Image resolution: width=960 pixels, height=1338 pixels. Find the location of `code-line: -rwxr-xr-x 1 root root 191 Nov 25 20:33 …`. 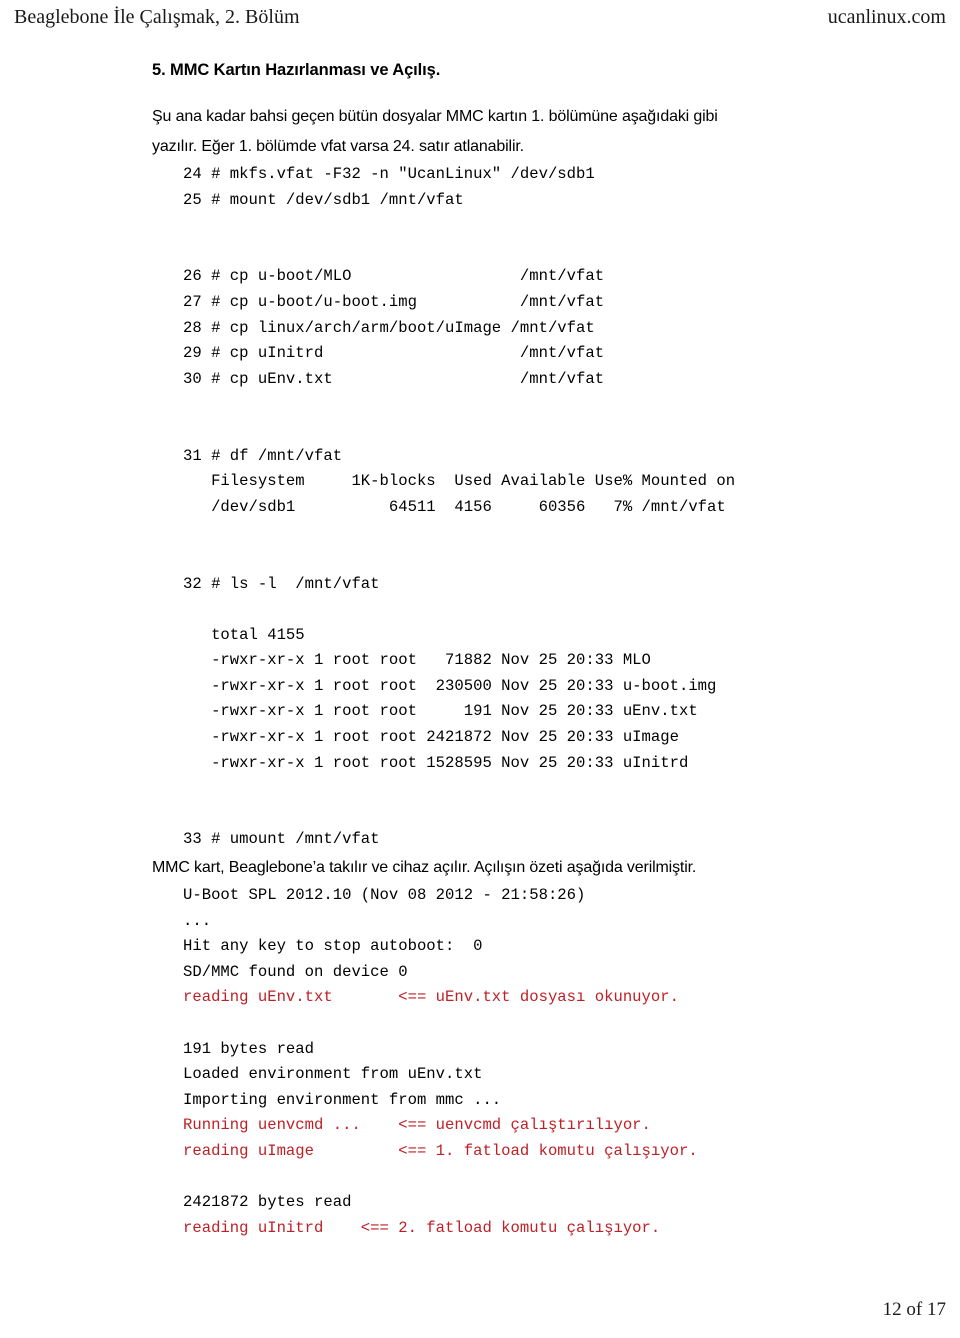

code-line: -rwxr-xr-x 1 root root 191 Nov 25 20:33 … is located at coordinates (440, 711).